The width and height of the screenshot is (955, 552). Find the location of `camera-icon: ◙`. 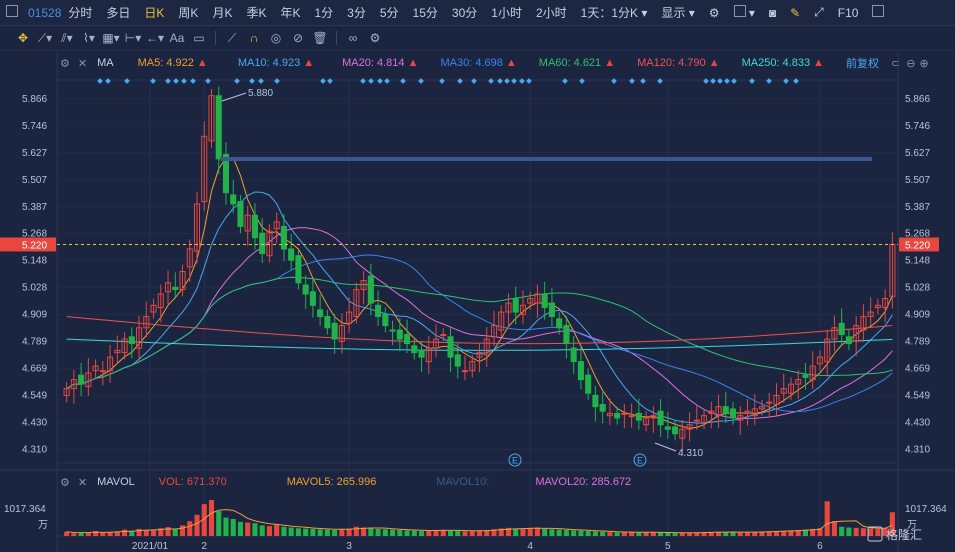

camera-icon: ◙ is located at coordinates (772, 13).